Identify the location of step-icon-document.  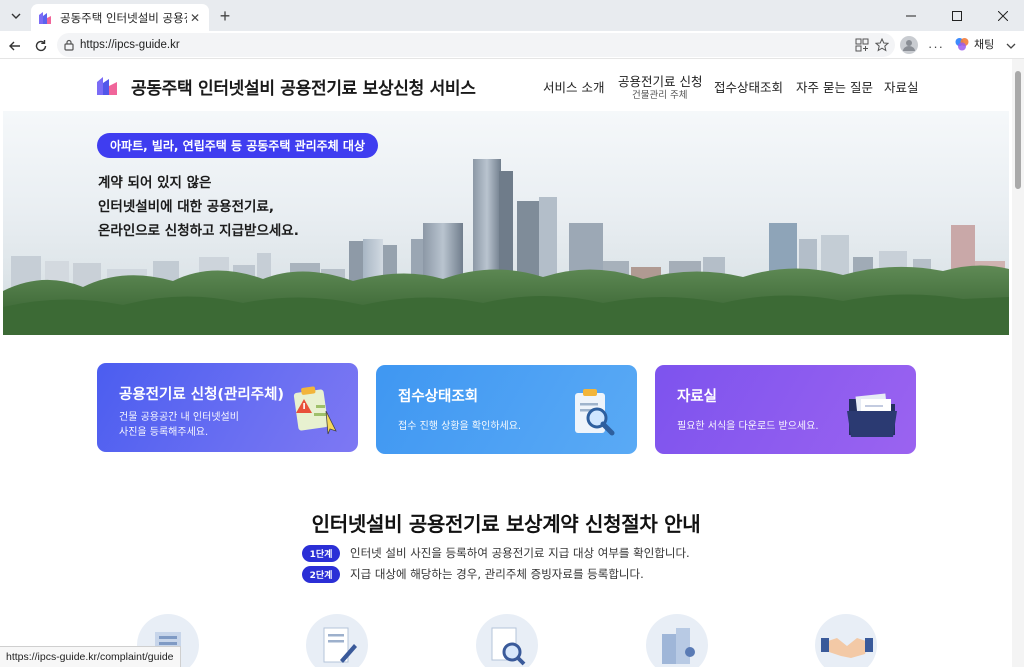
(337, 640).